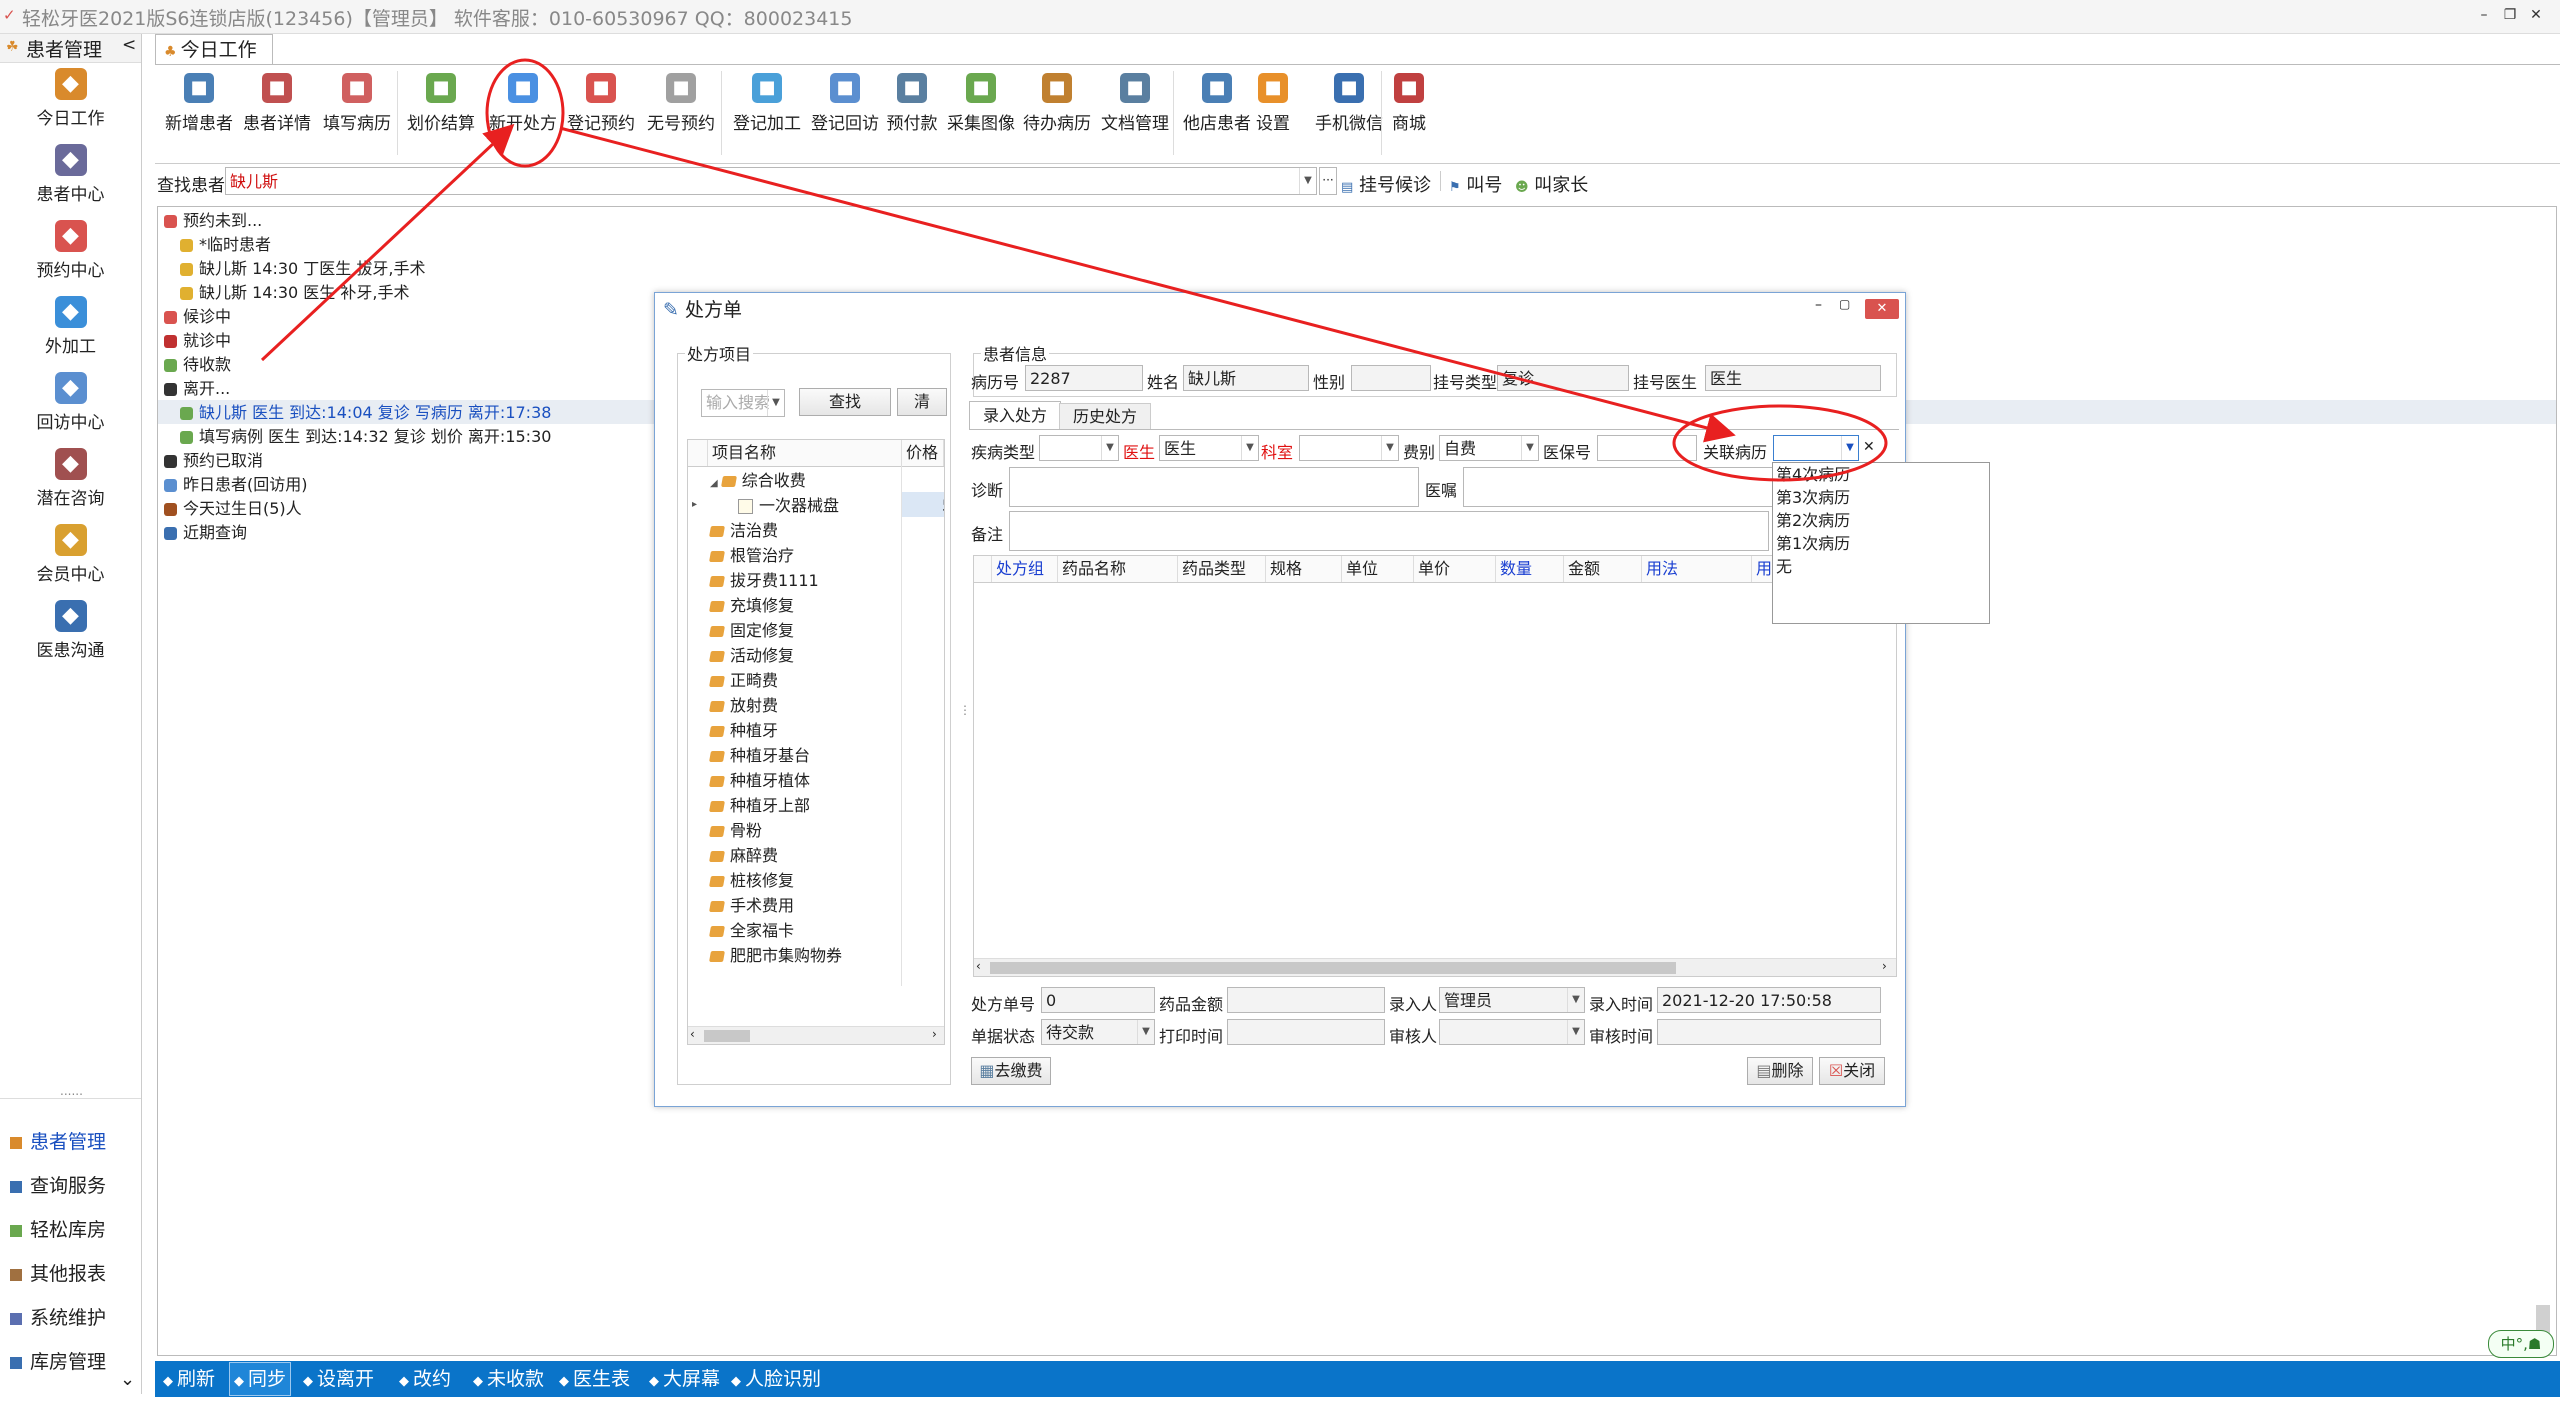 Image resolution: width=2560 pixels, height=1408 pixels. I want to click on sidebar-item-2: ◆ 预约中心, so click(70, 250).